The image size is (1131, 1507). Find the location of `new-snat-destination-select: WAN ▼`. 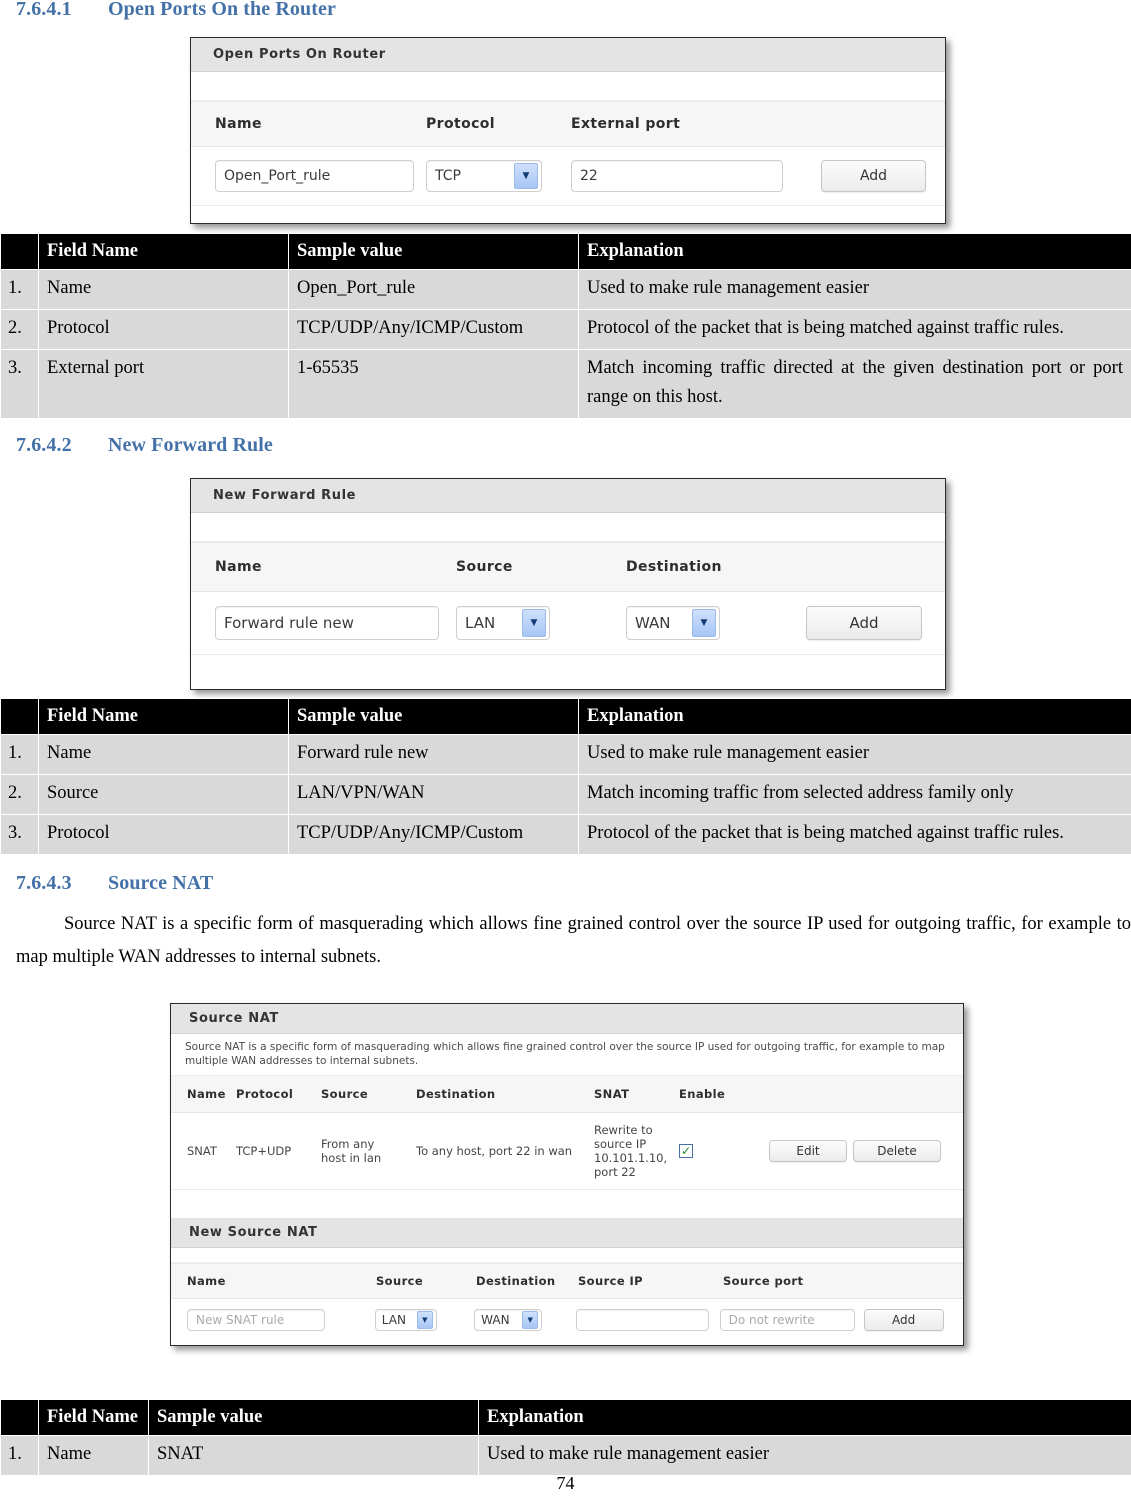

new-snat-destination-select: WAN ▼ is located at coordinates (508, 1320).